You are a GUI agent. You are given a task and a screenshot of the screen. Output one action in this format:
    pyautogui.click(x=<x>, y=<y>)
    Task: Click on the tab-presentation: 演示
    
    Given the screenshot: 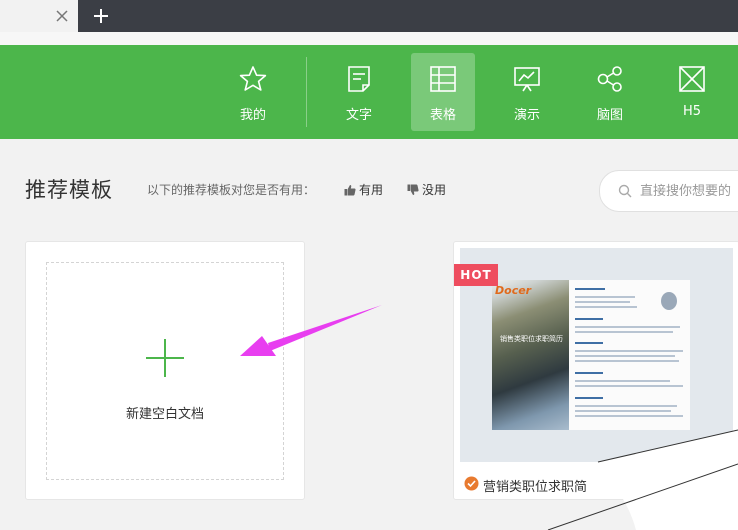 What is the action you would take?
    pyautogui.click(x=527, y=92)
    